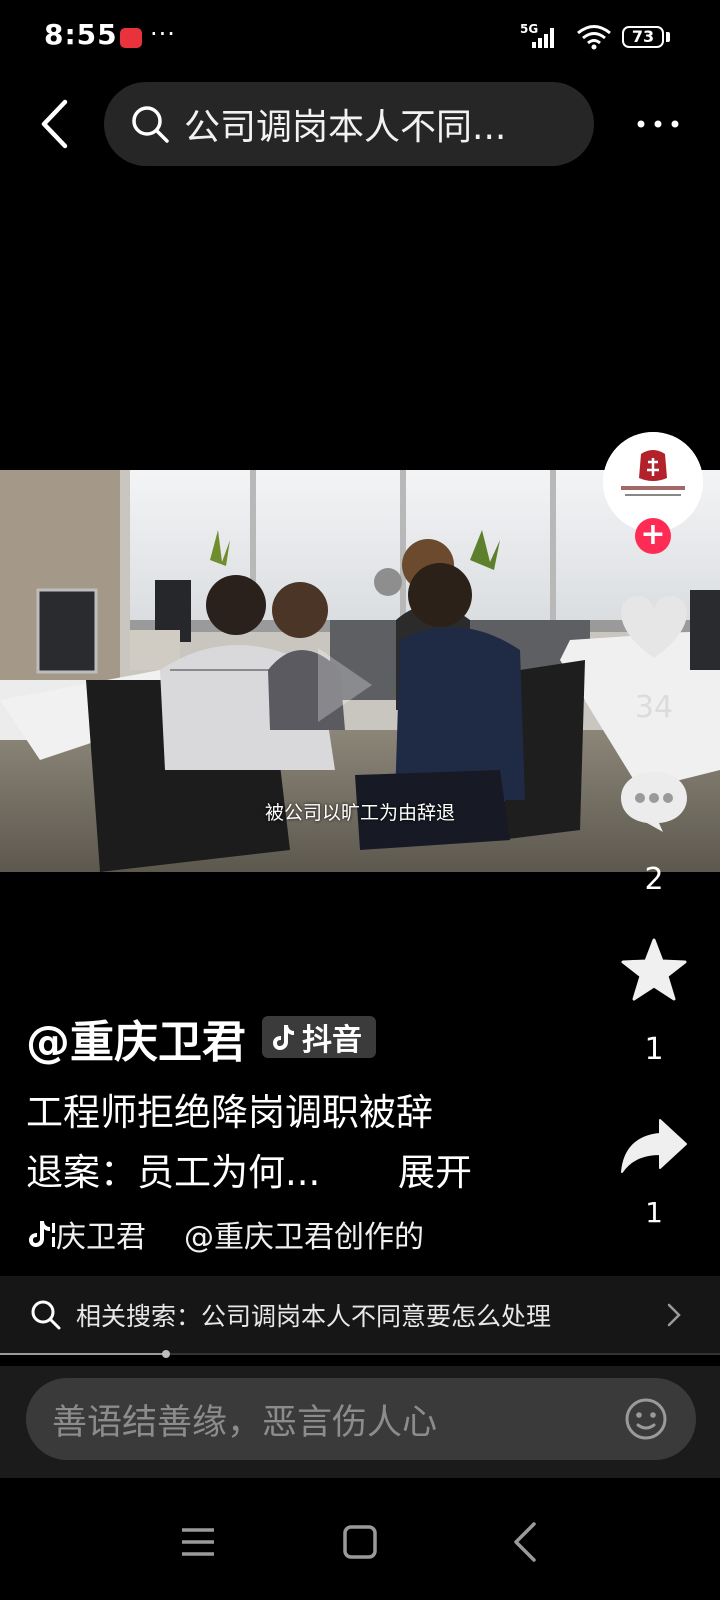  I want to click on recent-apps-button, so click(198, 1542).